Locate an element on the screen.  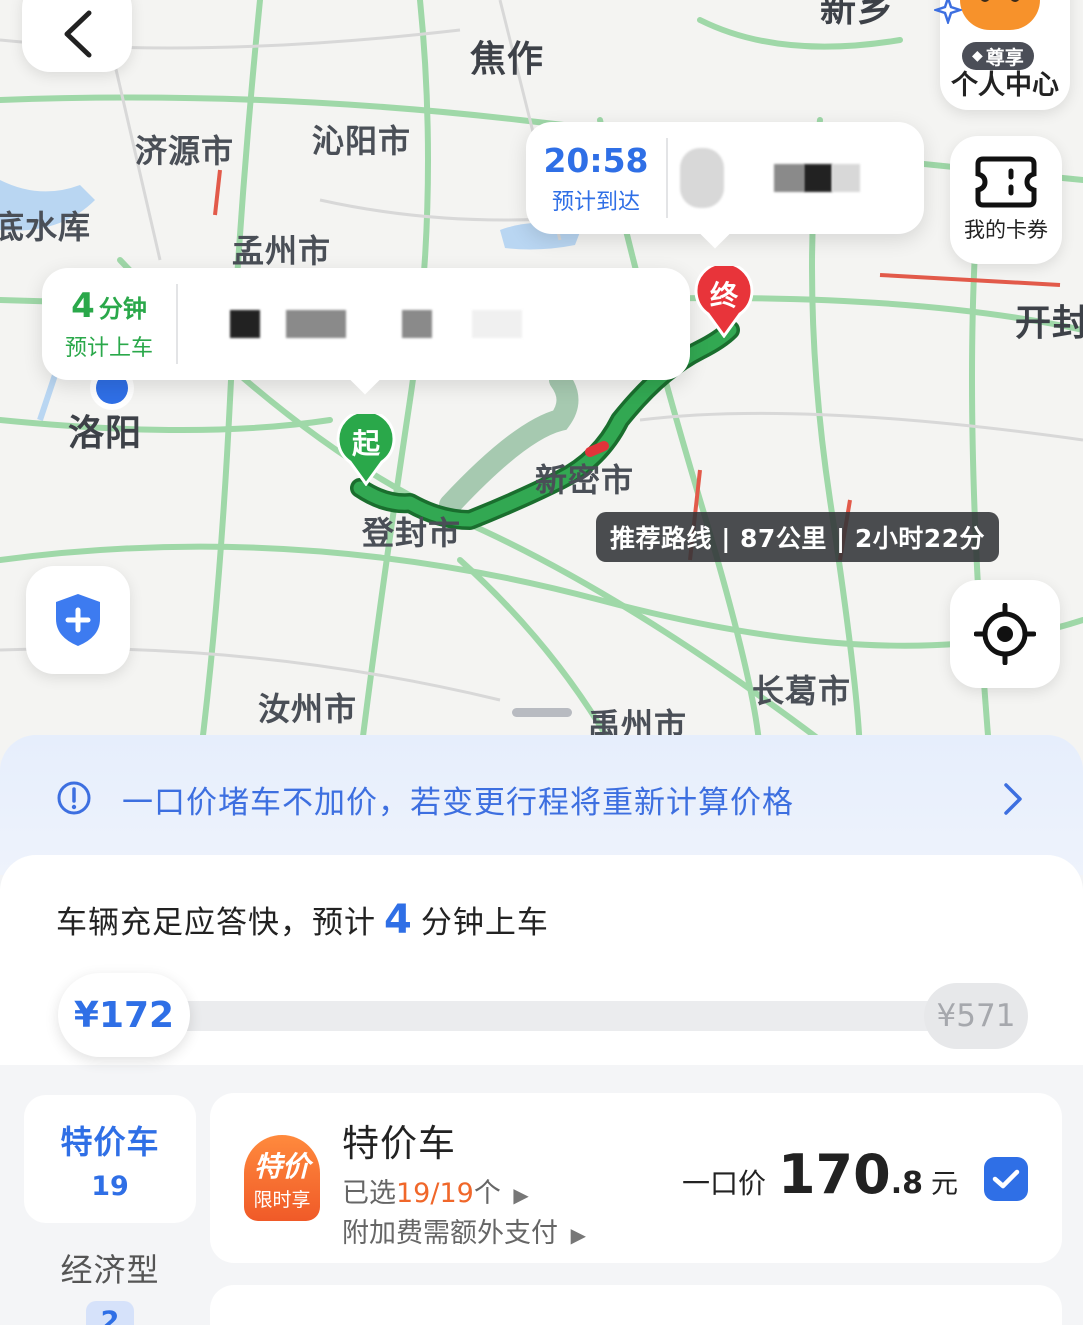
car-option-card is located at coordinates (636, 1305).